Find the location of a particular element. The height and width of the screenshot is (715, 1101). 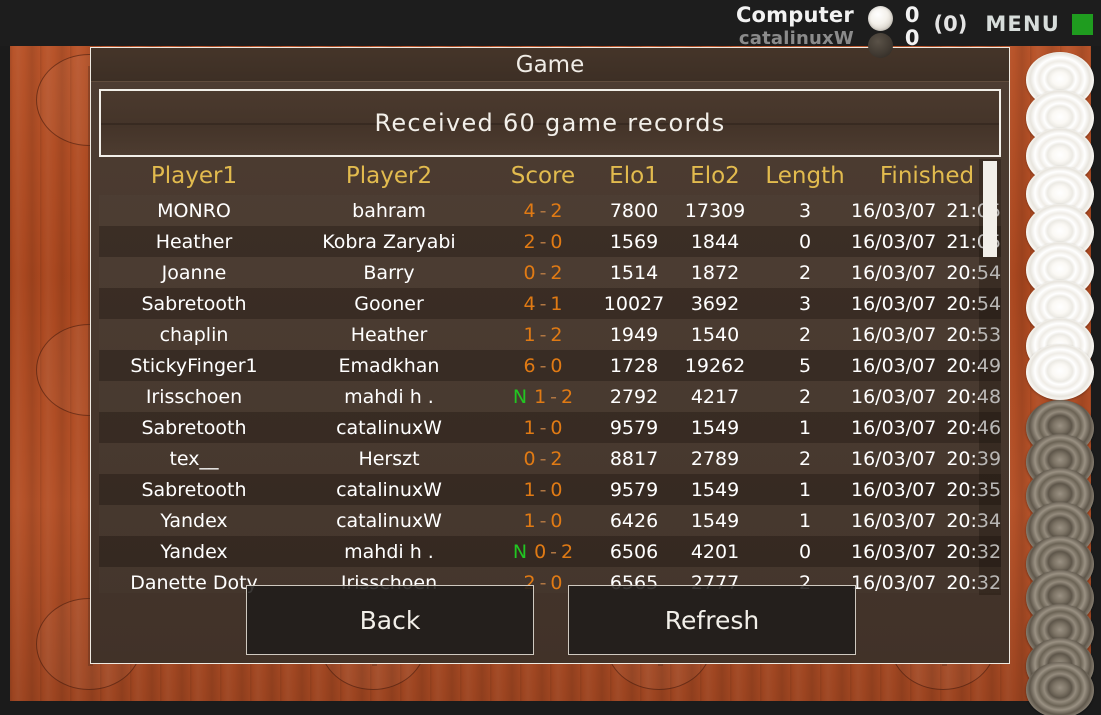

table-row: MONRObahram4-2780017309316/03/0721:05:40 is located at coordinates (550, 210).